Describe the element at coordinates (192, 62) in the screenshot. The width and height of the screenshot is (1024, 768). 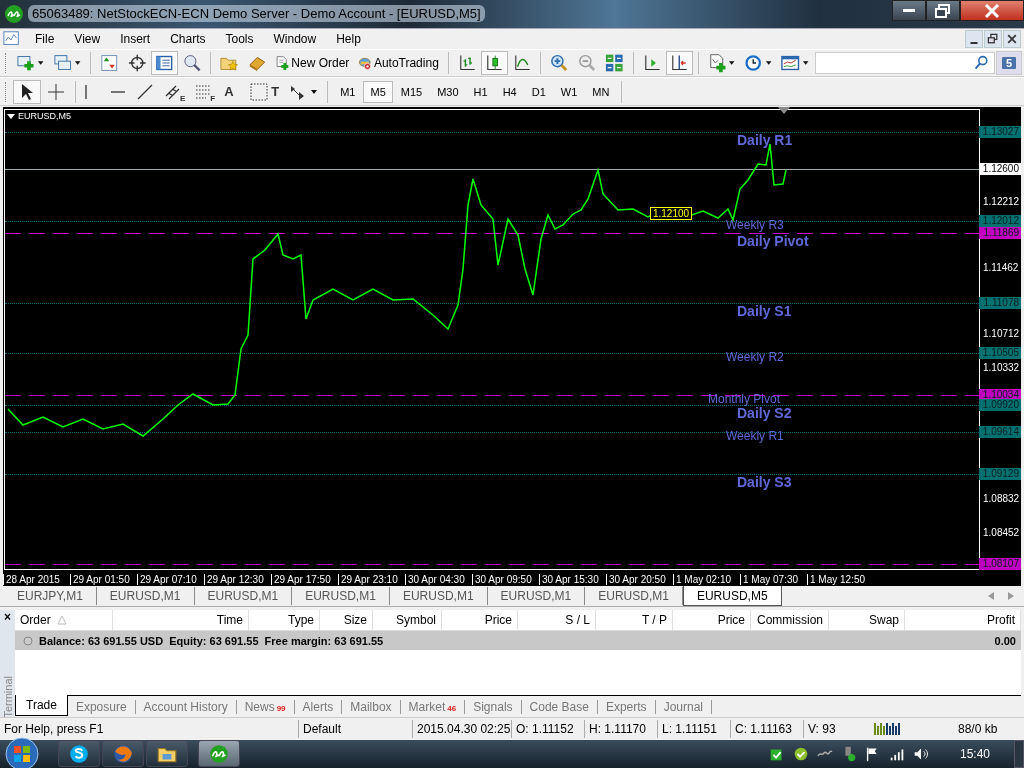
I see `magnifier-icon` at that location.